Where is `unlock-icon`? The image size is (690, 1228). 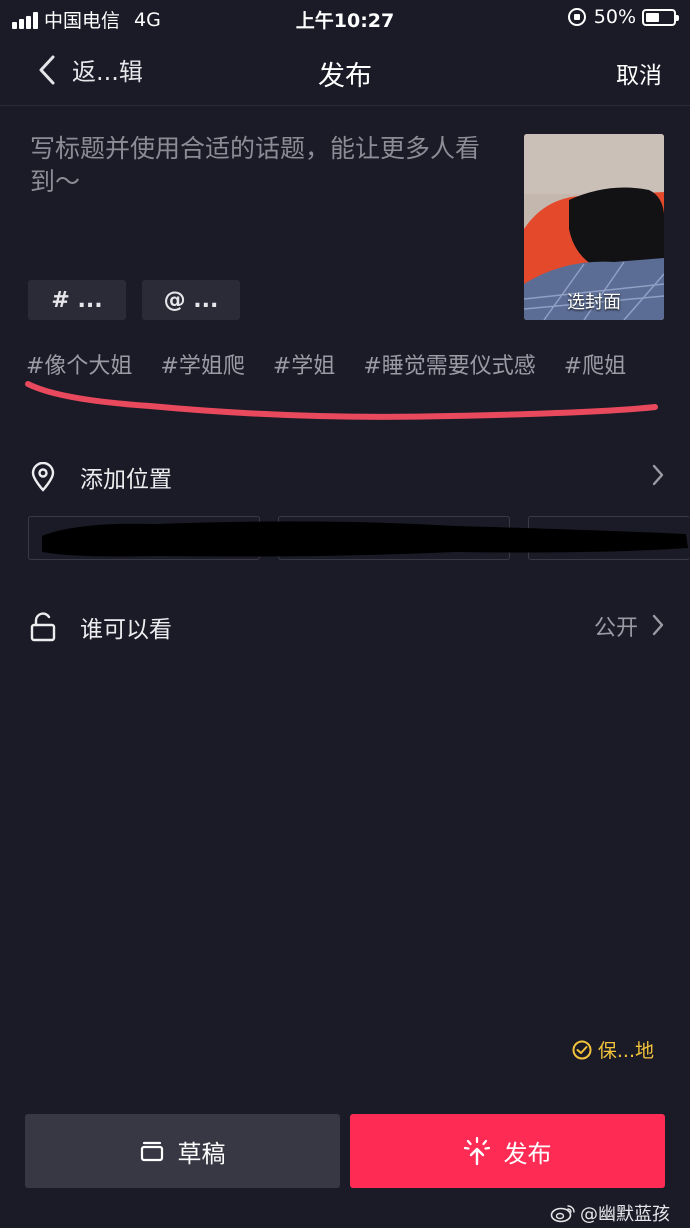 unlock-icon is located at coordinates (43, 627).